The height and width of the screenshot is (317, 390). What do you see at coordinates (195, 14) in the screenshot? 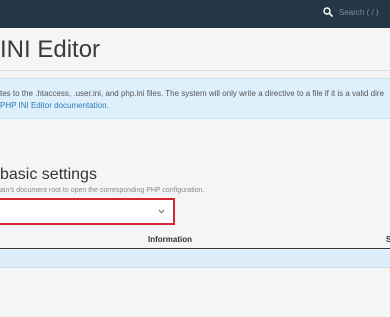
I see `top-bar: Search ( / )` at bounding box center [195, 14].